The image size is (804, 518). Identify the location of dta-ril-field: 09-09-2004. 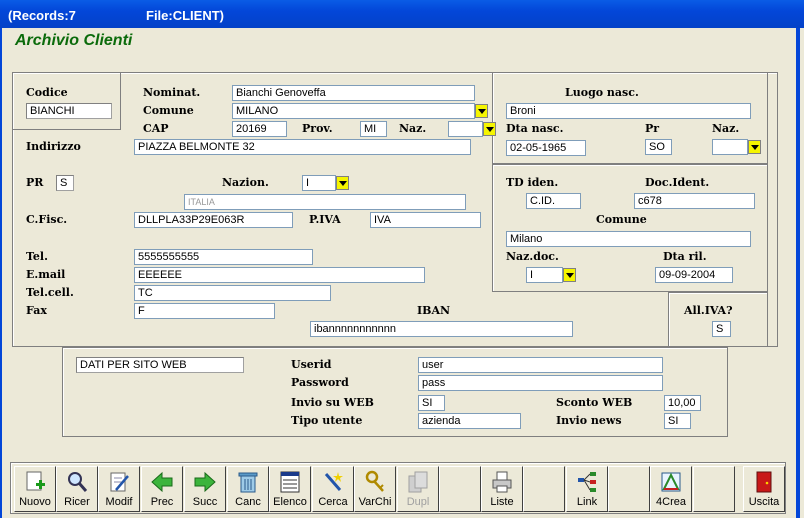
(694, 275).